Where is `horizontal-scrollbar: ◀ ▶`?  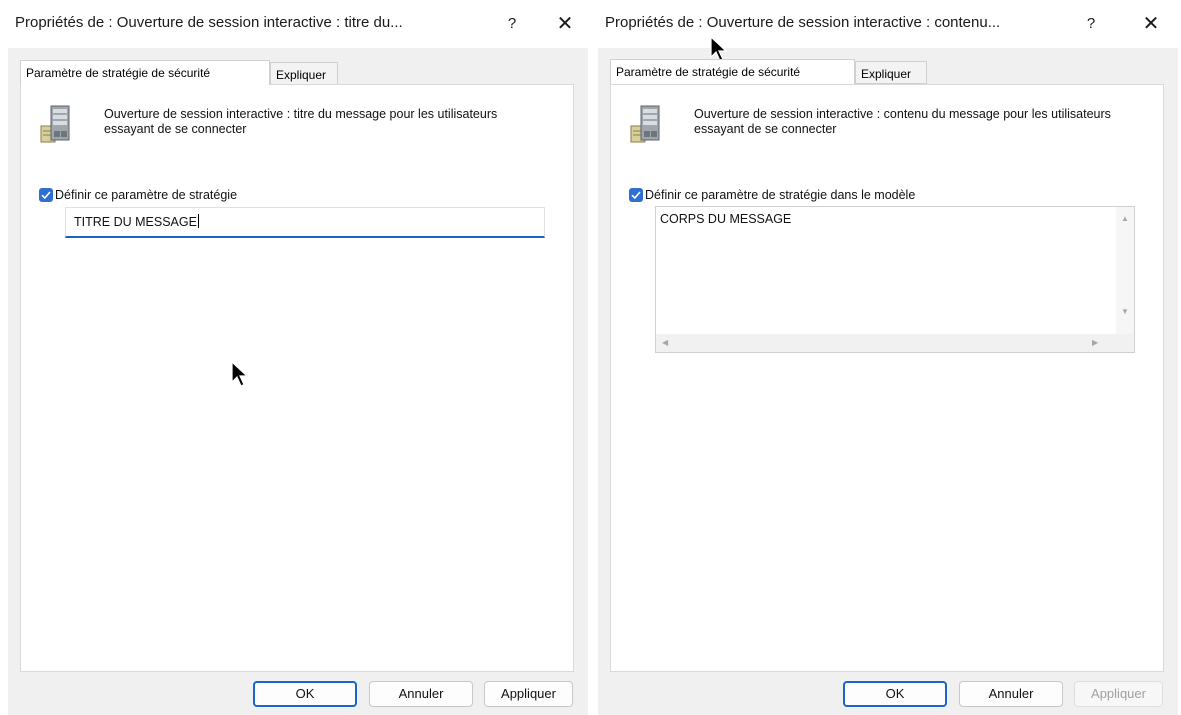 horizontal-scrollbar: ◀ ▶ is located at coordinates (895, 343).